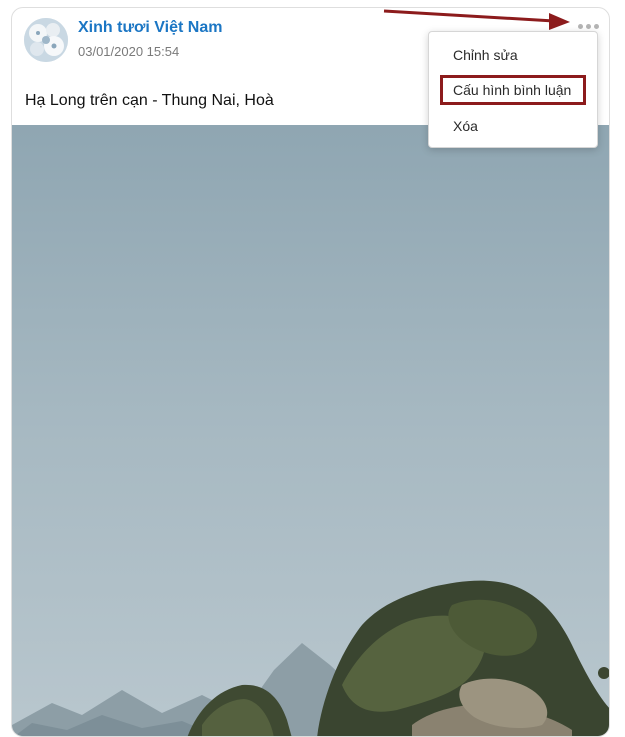  I want to click on menu-item-edit: Chỉnh sửa, so click(485, 55).